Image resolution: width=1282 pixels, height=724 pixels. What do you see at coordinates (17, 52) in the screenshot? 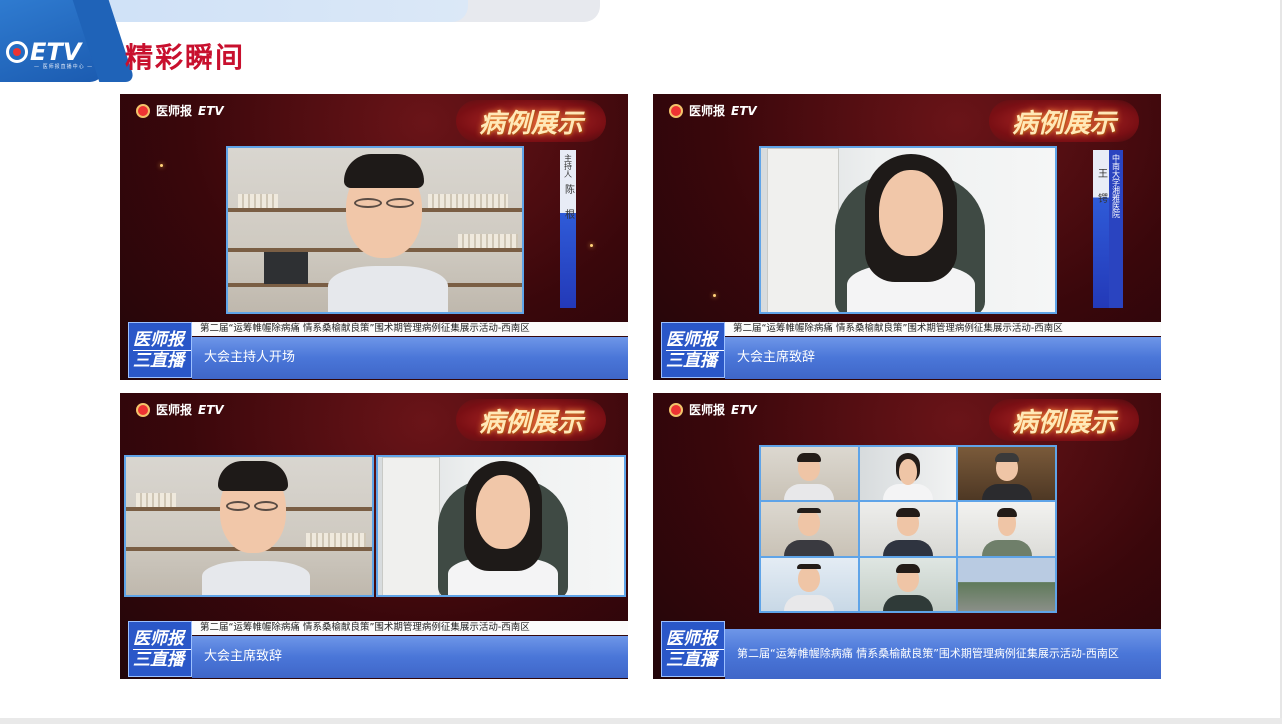
I see `etv-play-icon` at bounding box center [17, 52].